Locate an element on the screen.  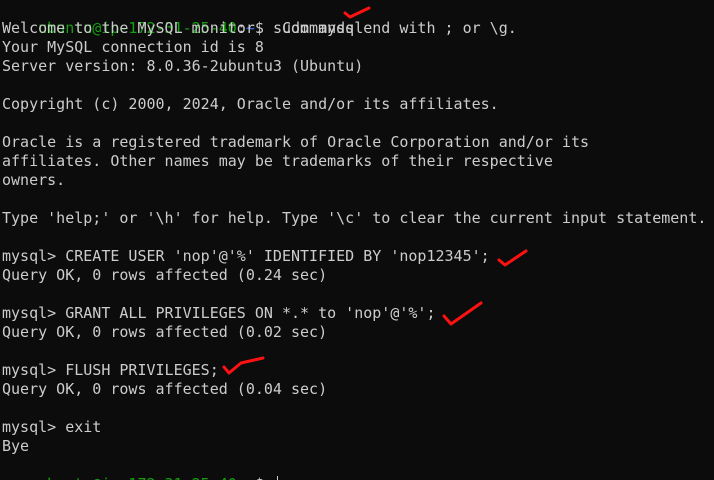
command-line-prompt: ubuntu@ip-172-31-25-40:~$ is located at coordinates (140, 468).